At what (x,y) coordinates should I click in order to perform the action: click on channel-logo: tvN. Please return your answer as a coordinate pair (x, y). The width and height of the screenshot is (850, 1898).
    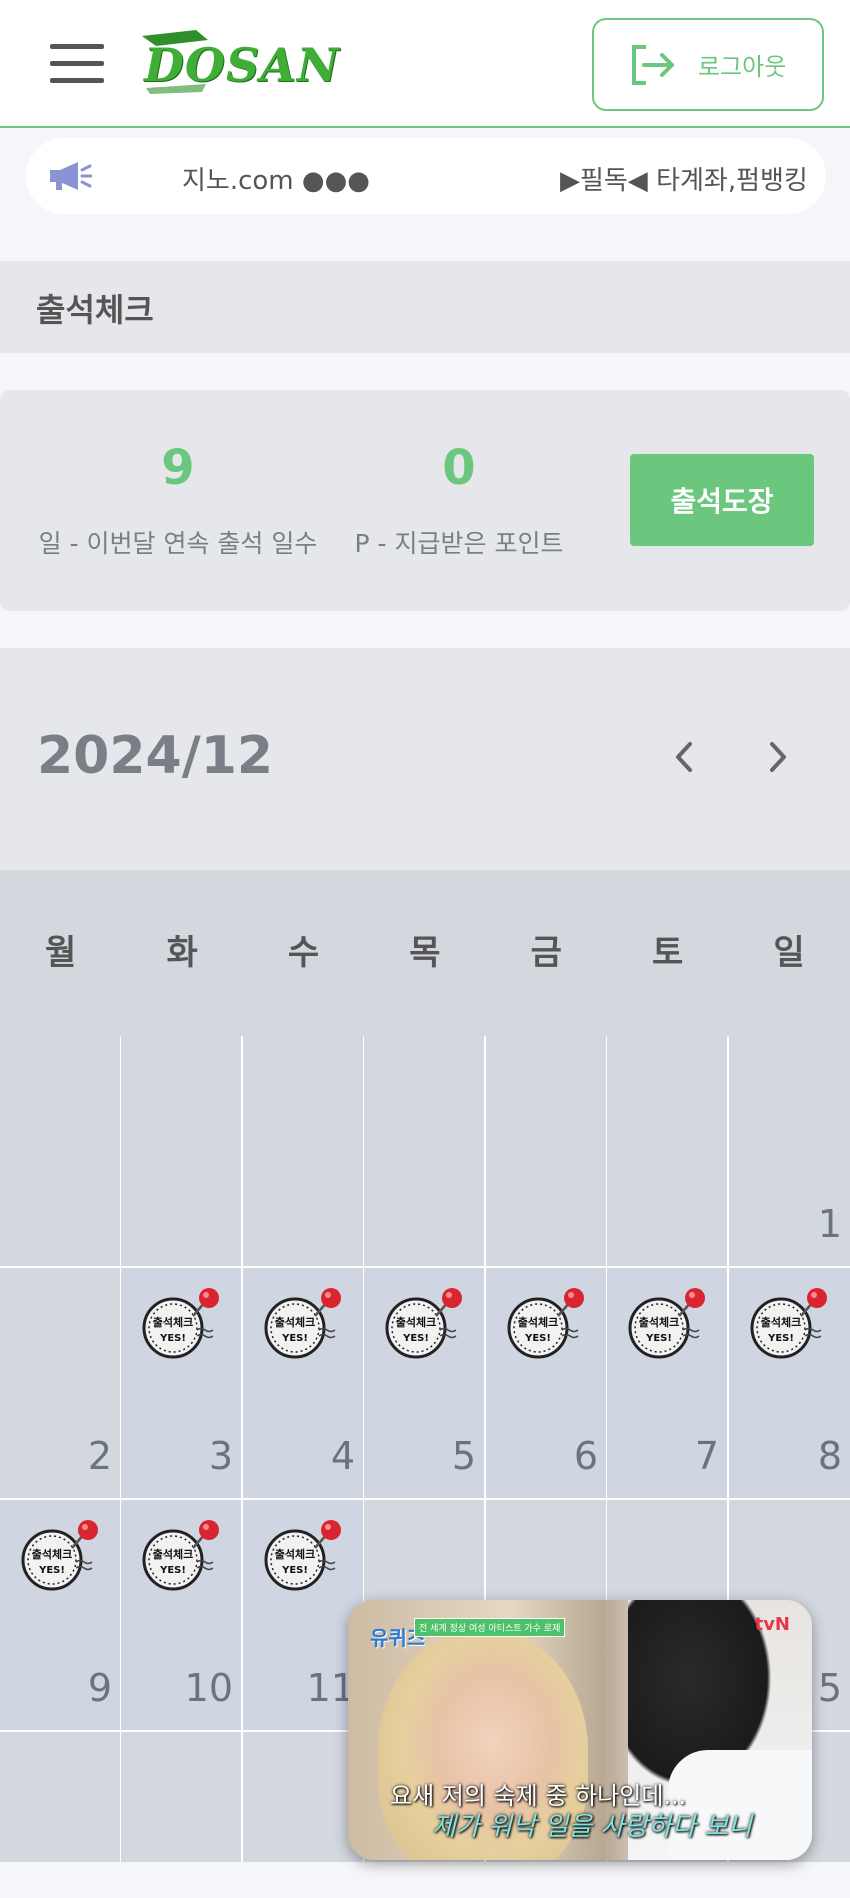
    Looking at the image, I should click on (772, 1624).